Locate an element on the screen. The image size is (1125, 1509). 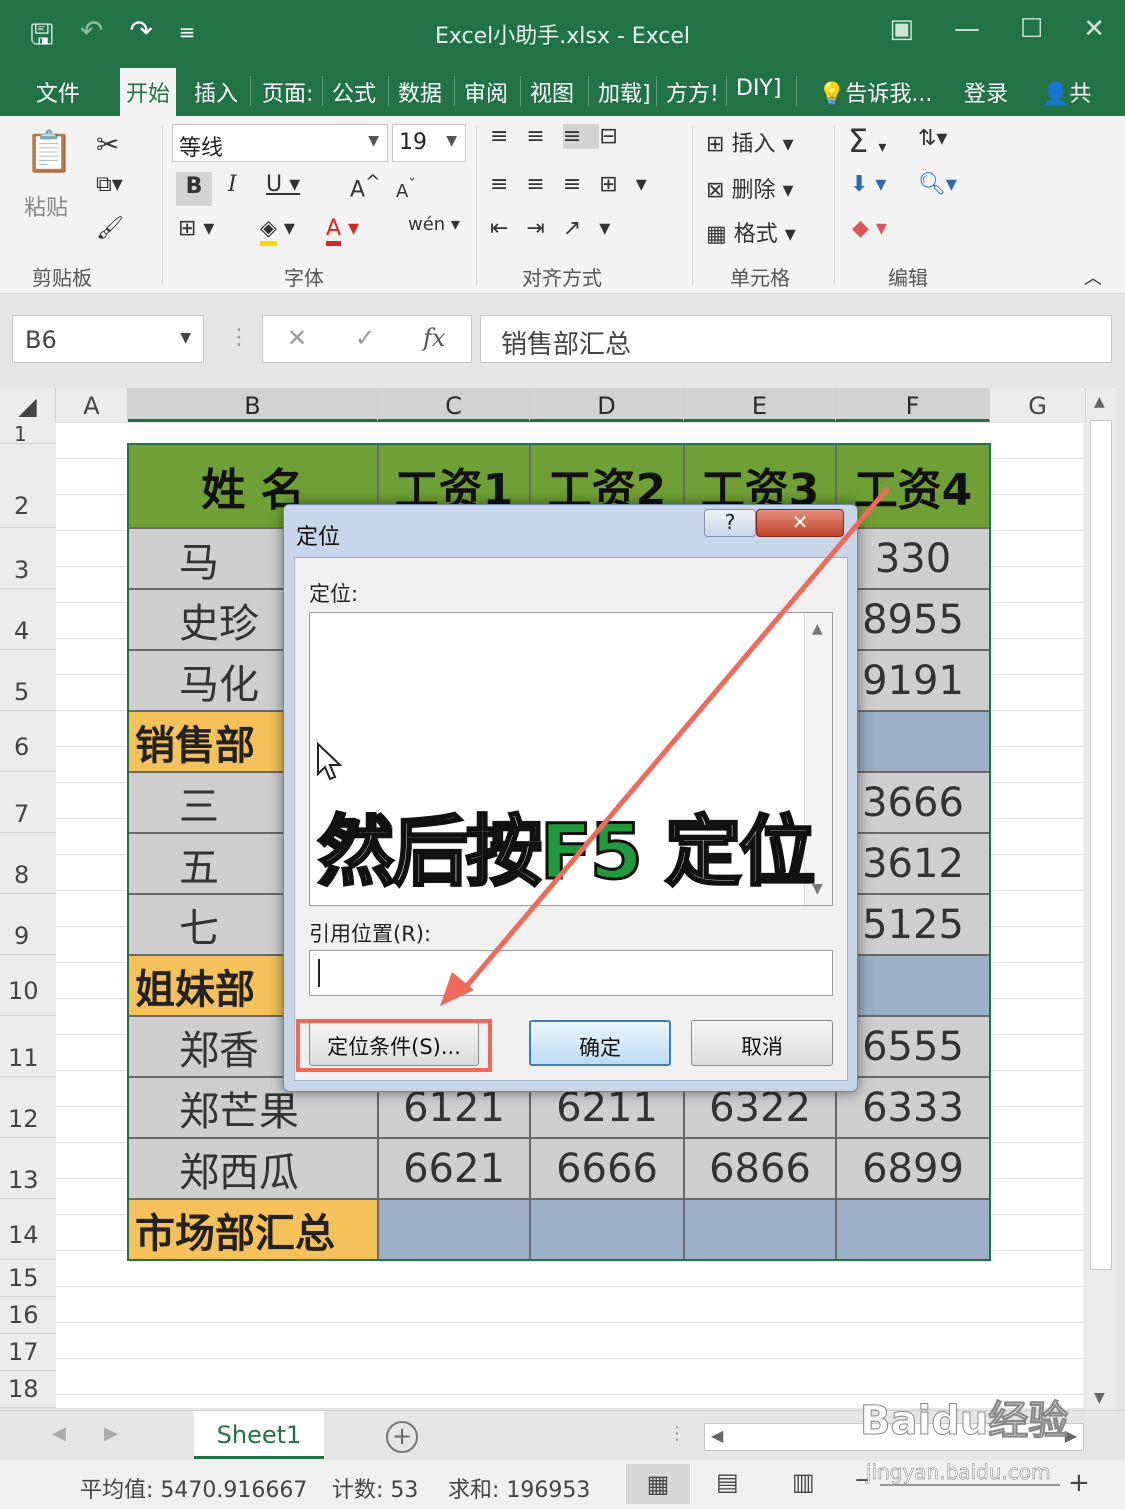
baidu-watermark-url: jingyan.baidu.com is located at coordinates (958, 1472).